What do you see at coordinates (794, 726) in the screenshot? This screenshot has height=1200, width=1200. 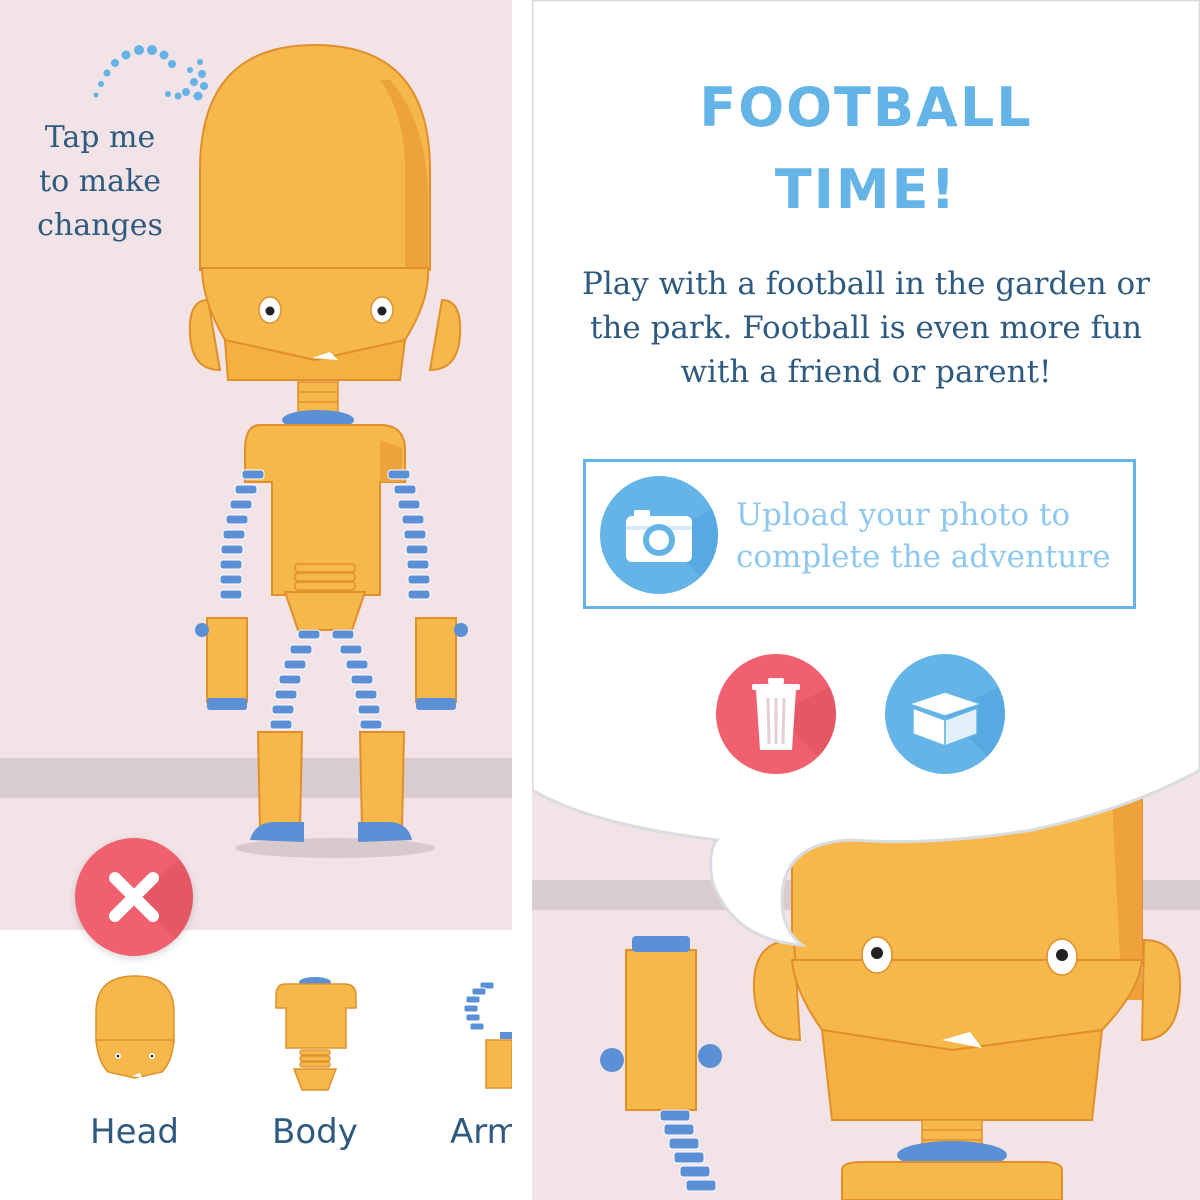 I see `trash-icon` at bounding box center [794, 726].